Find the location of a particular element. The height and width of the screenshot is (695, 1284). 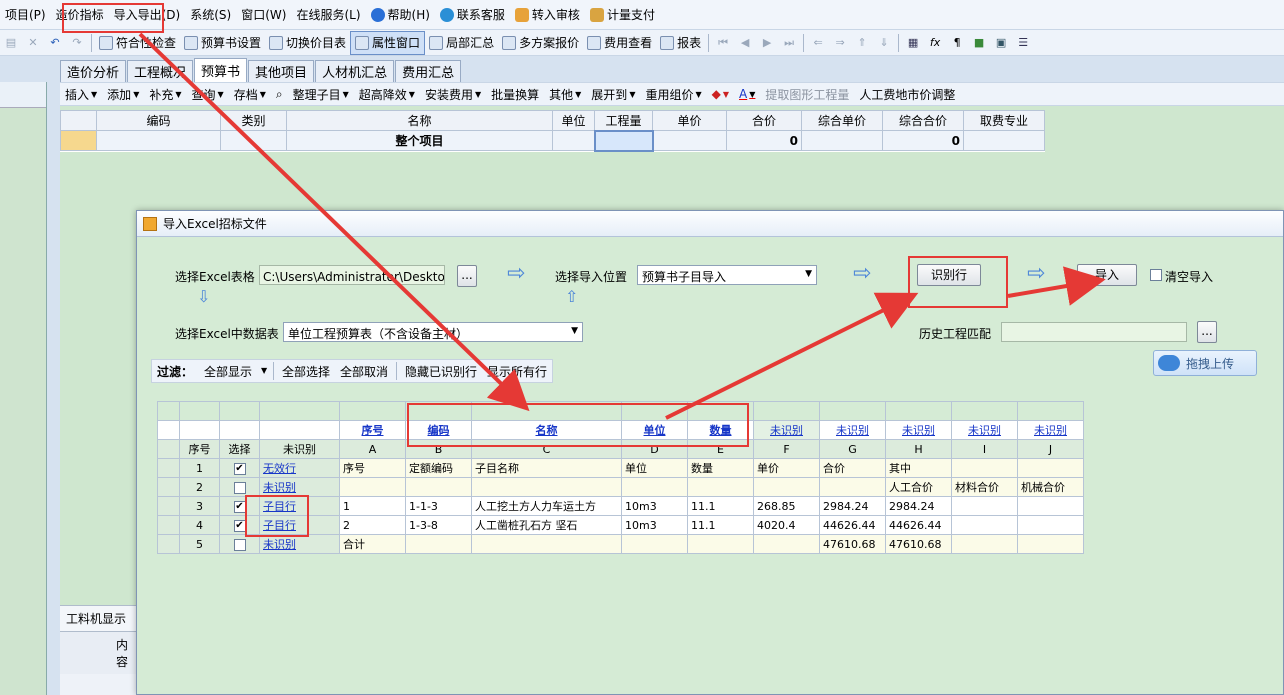

arrow-identify-to-import is located at coordinates (1056, 286).